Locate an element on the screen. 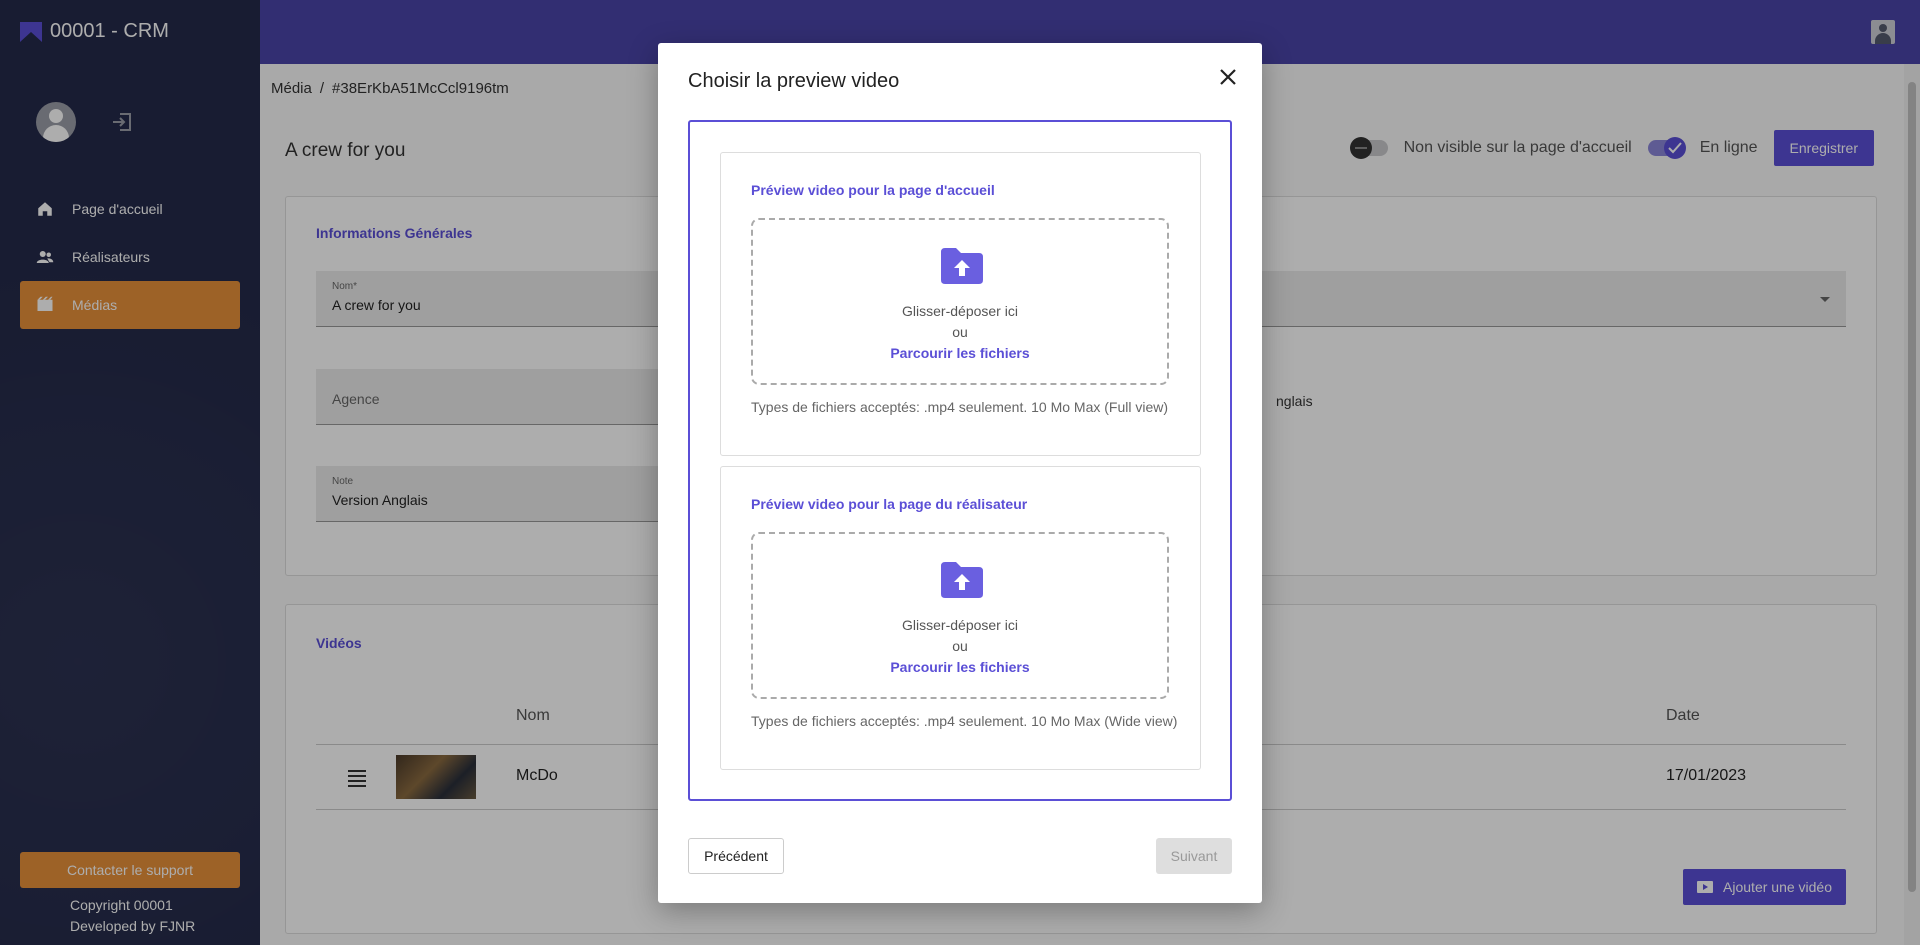 The width and height of the screenshot is (1920, 945). close-icon is located at coordinates (1228, 77).